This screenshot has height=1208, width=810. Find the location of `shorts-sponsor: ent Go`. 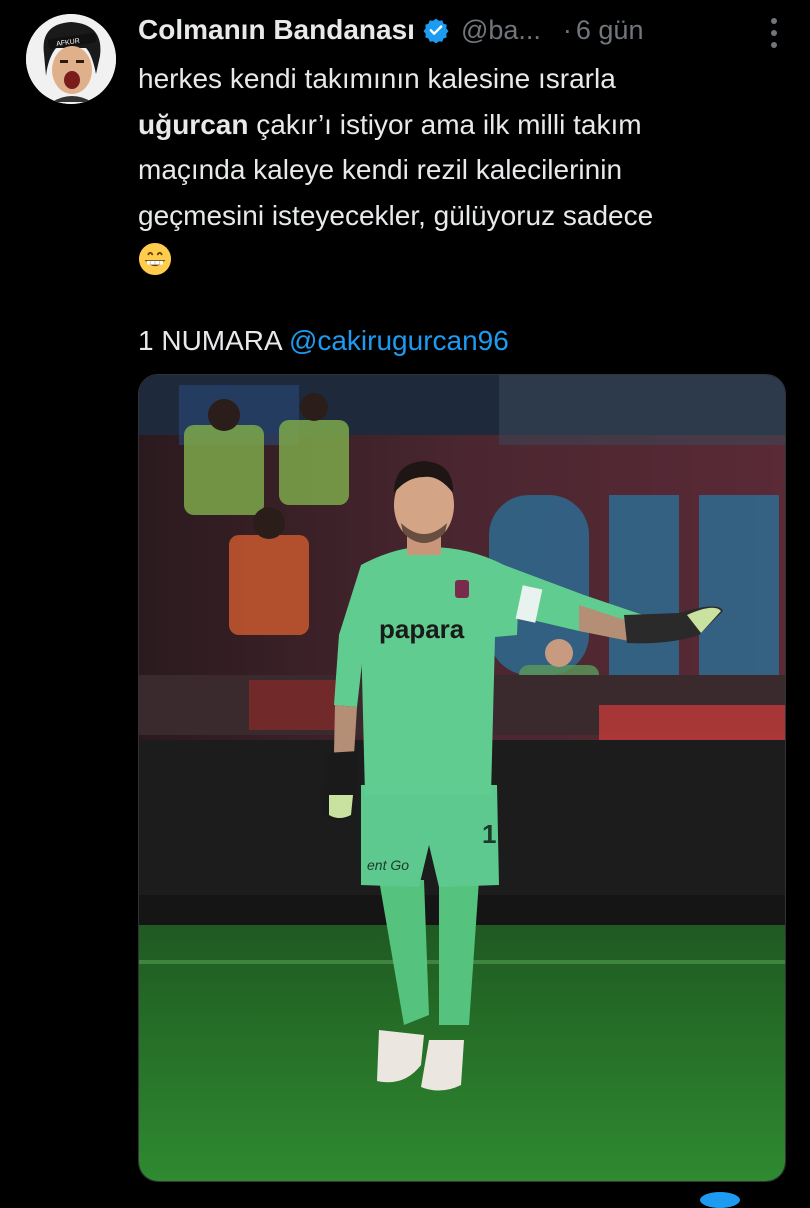

shorts-sponsor: ent Go is located at coordinates (388, 865).